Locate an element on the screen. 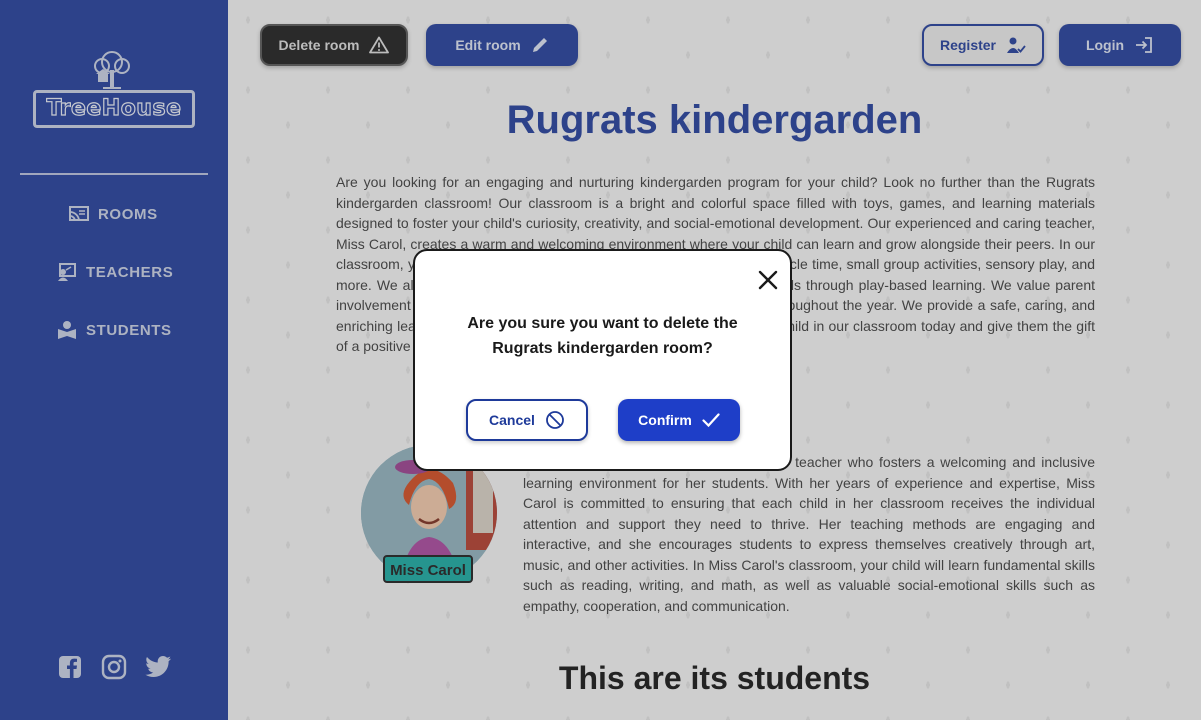  cancel-button: Cancel is located at coordinates (527, 420).